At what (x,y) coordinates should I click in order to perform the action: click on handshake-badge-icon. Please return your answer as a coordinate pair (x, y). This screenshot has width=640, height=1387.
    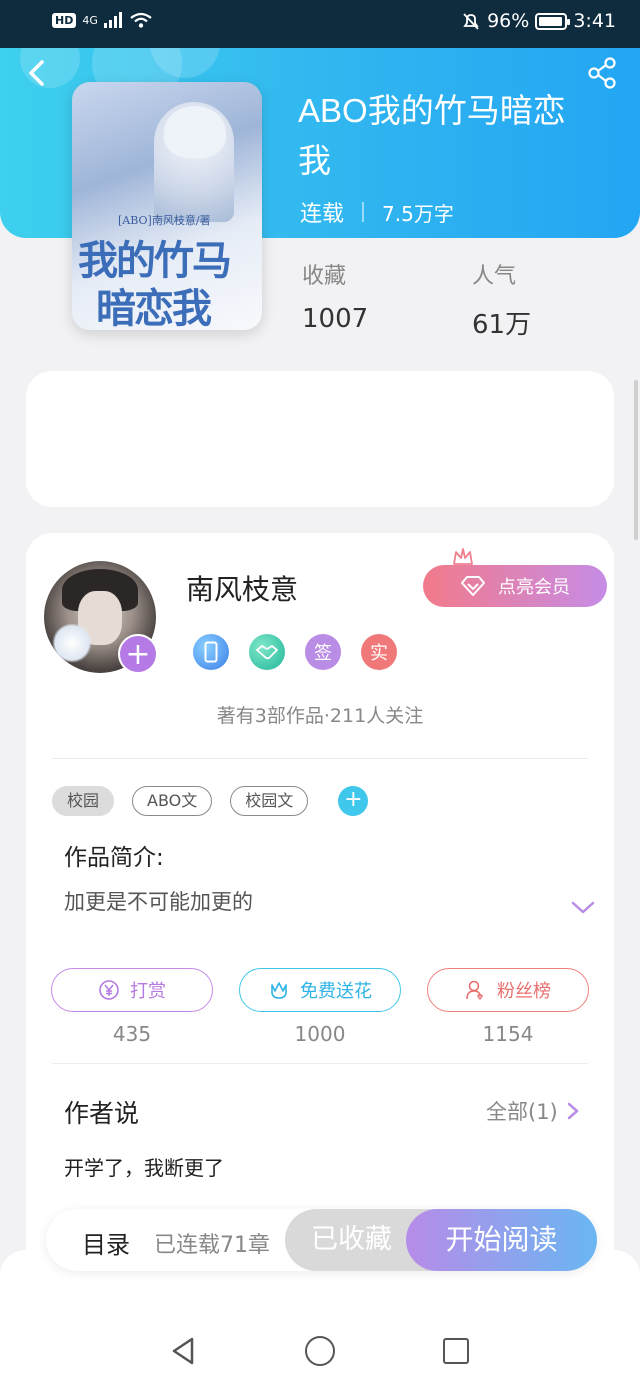
    Looking at the image, I should click on (267, 652).